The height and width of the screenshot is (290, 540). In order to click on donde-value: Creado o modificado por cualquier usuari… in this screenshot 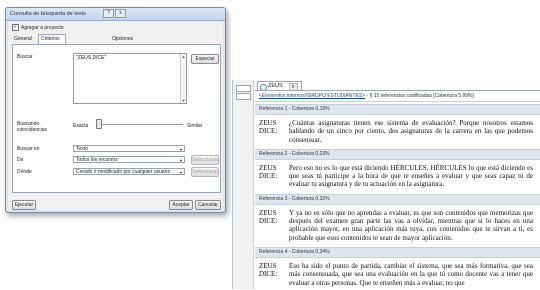, I will do `click(123, 172)`.